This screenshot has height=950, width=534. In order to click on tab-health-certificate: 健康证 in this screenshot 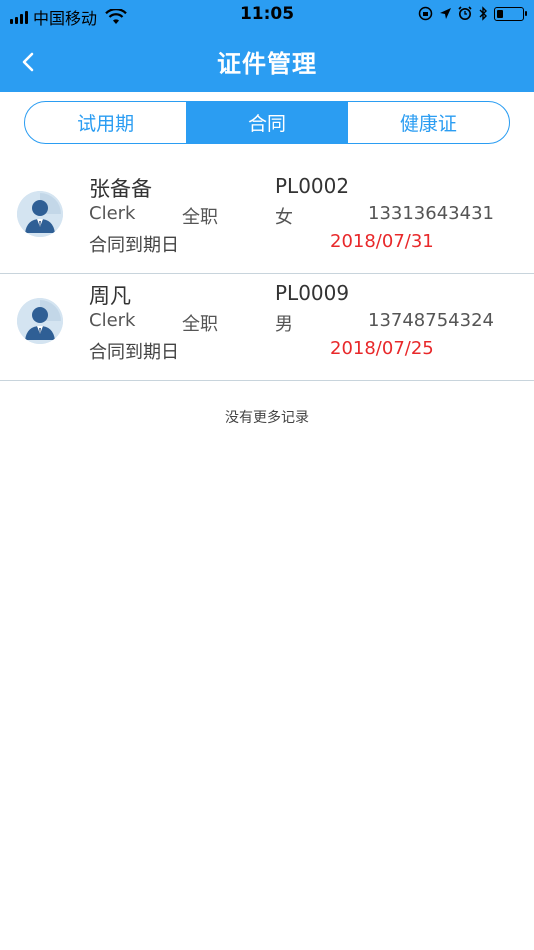, I will do `click(428, 122)`.